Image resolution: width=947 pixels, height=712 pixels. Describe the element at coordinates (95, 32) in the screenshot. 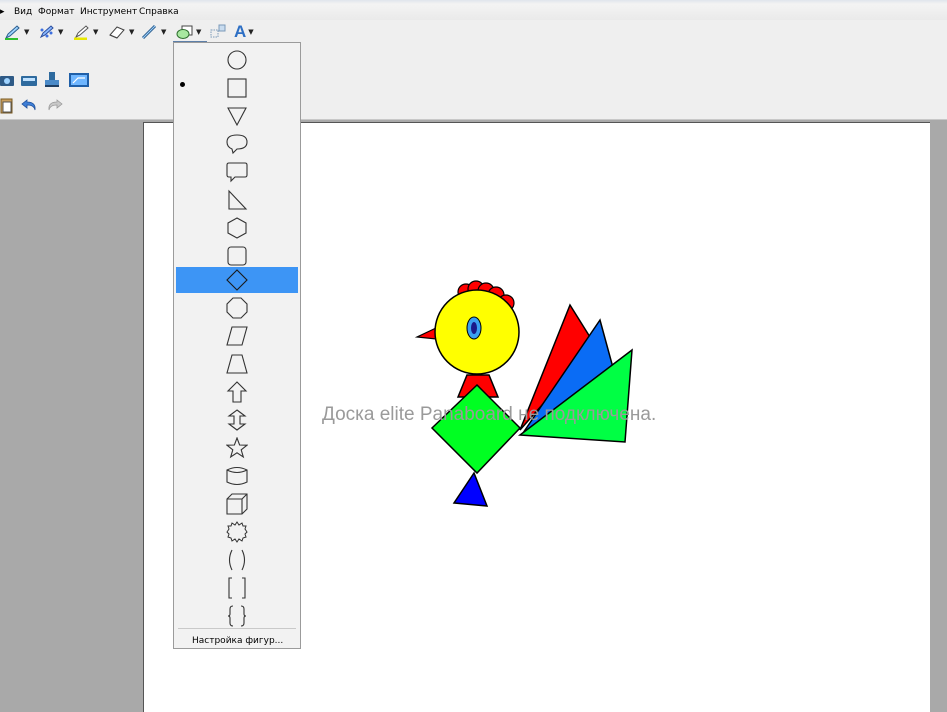

I see `highlighter-dropdown-caret: ▼` at that location.